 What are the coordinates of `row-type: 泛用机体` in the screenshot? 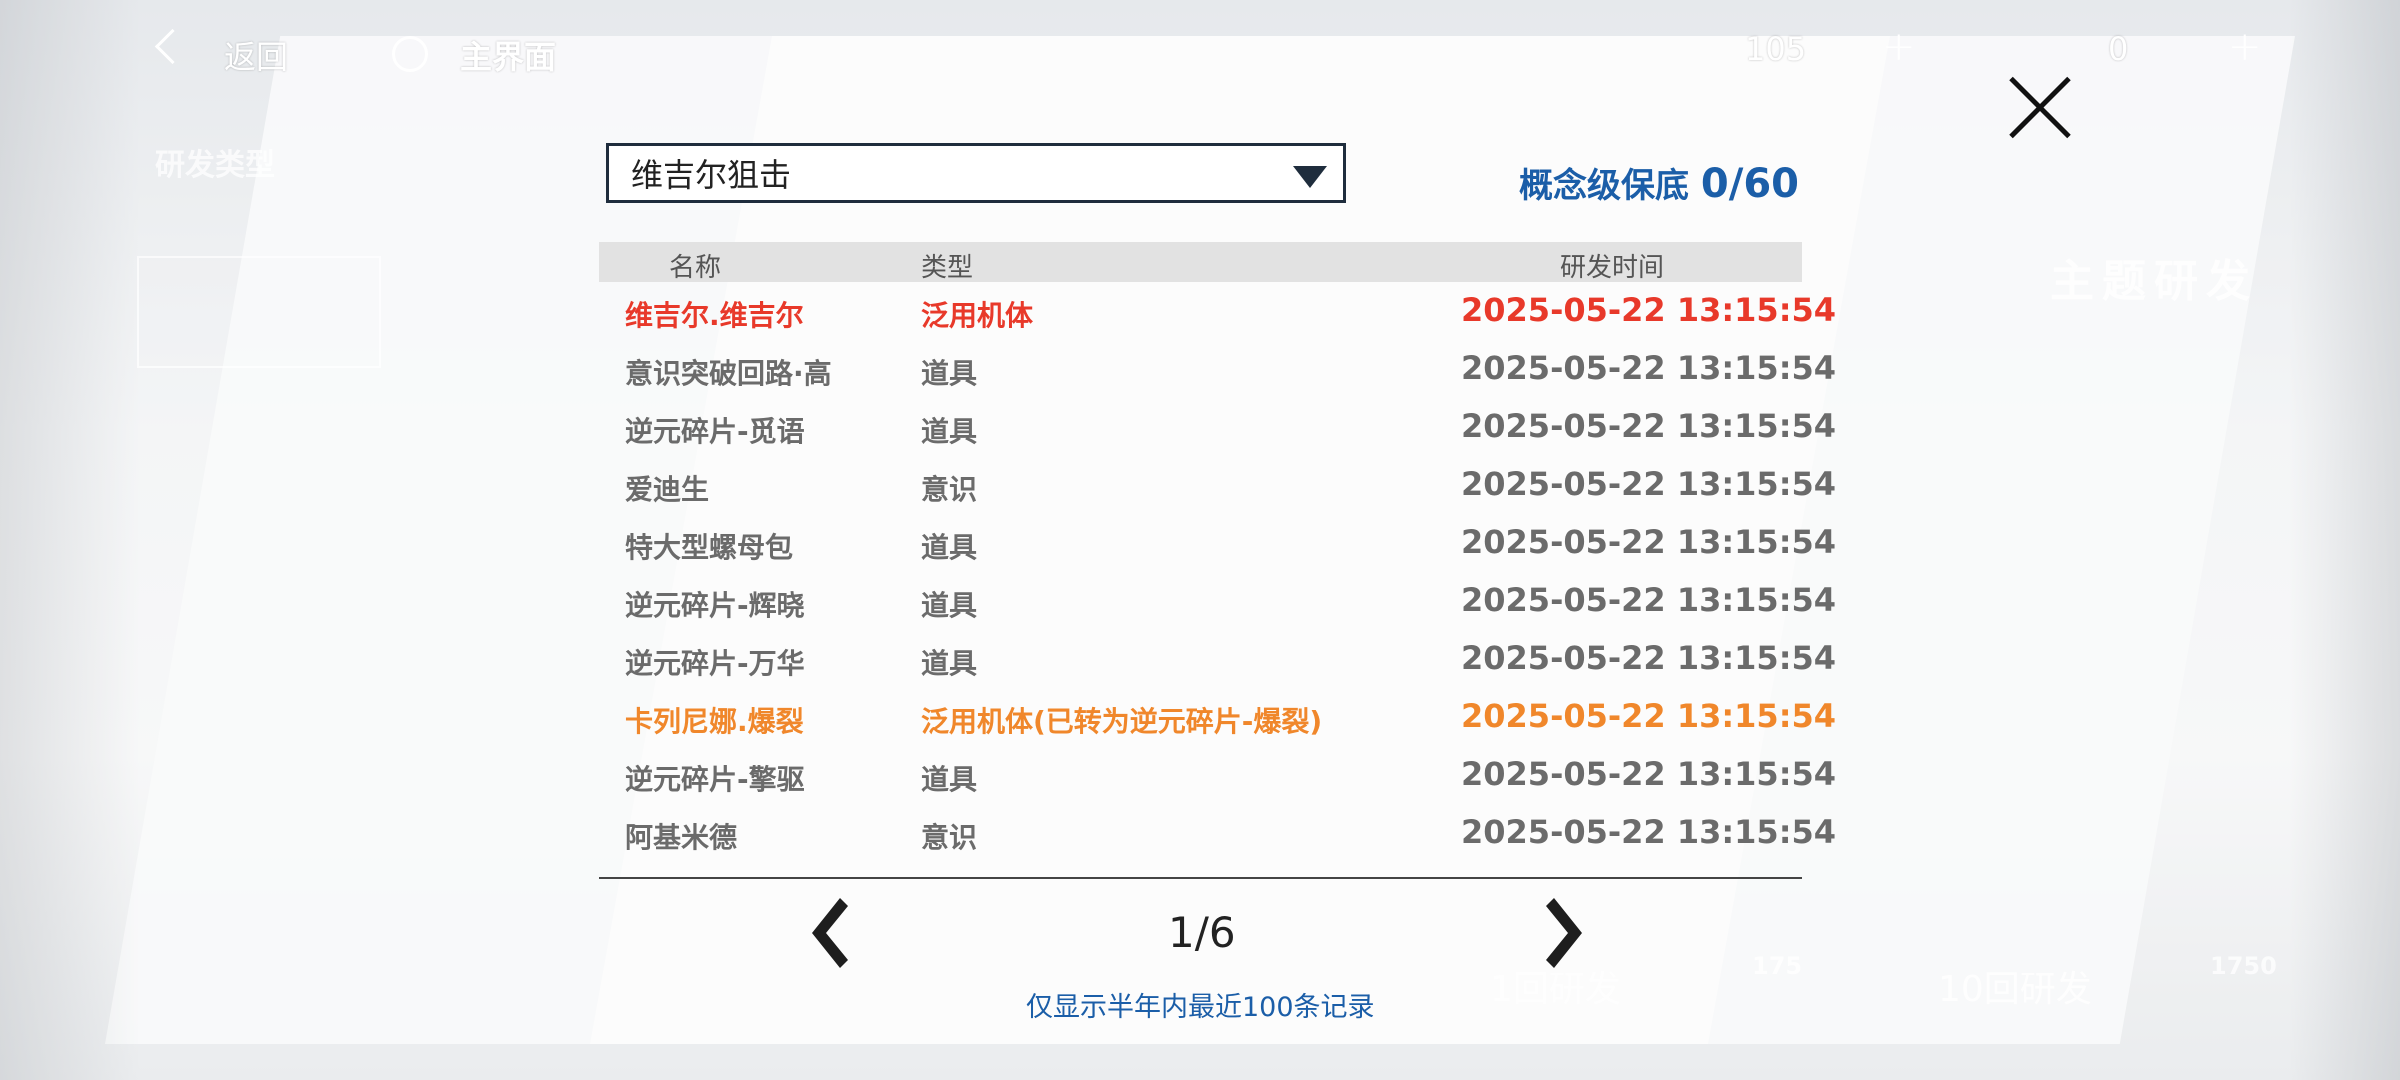 It's located at (977, 315).